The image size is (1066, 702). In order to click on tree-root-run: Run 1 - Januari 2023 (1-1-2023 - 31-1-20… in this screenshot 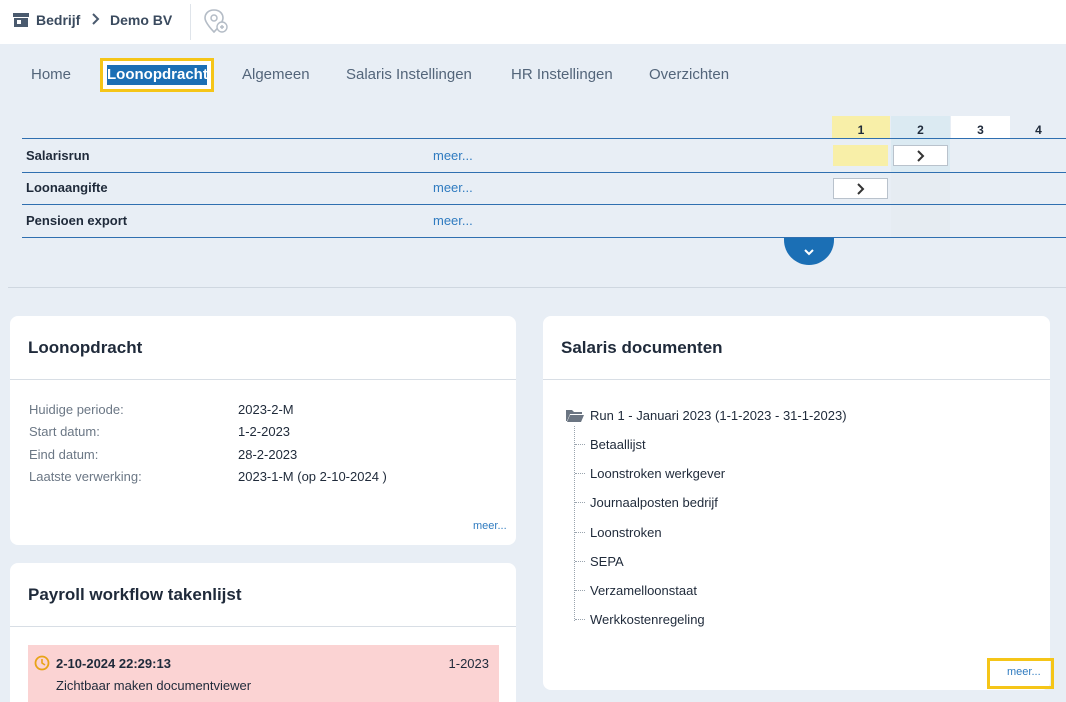, I will do `click(718, 415)`.